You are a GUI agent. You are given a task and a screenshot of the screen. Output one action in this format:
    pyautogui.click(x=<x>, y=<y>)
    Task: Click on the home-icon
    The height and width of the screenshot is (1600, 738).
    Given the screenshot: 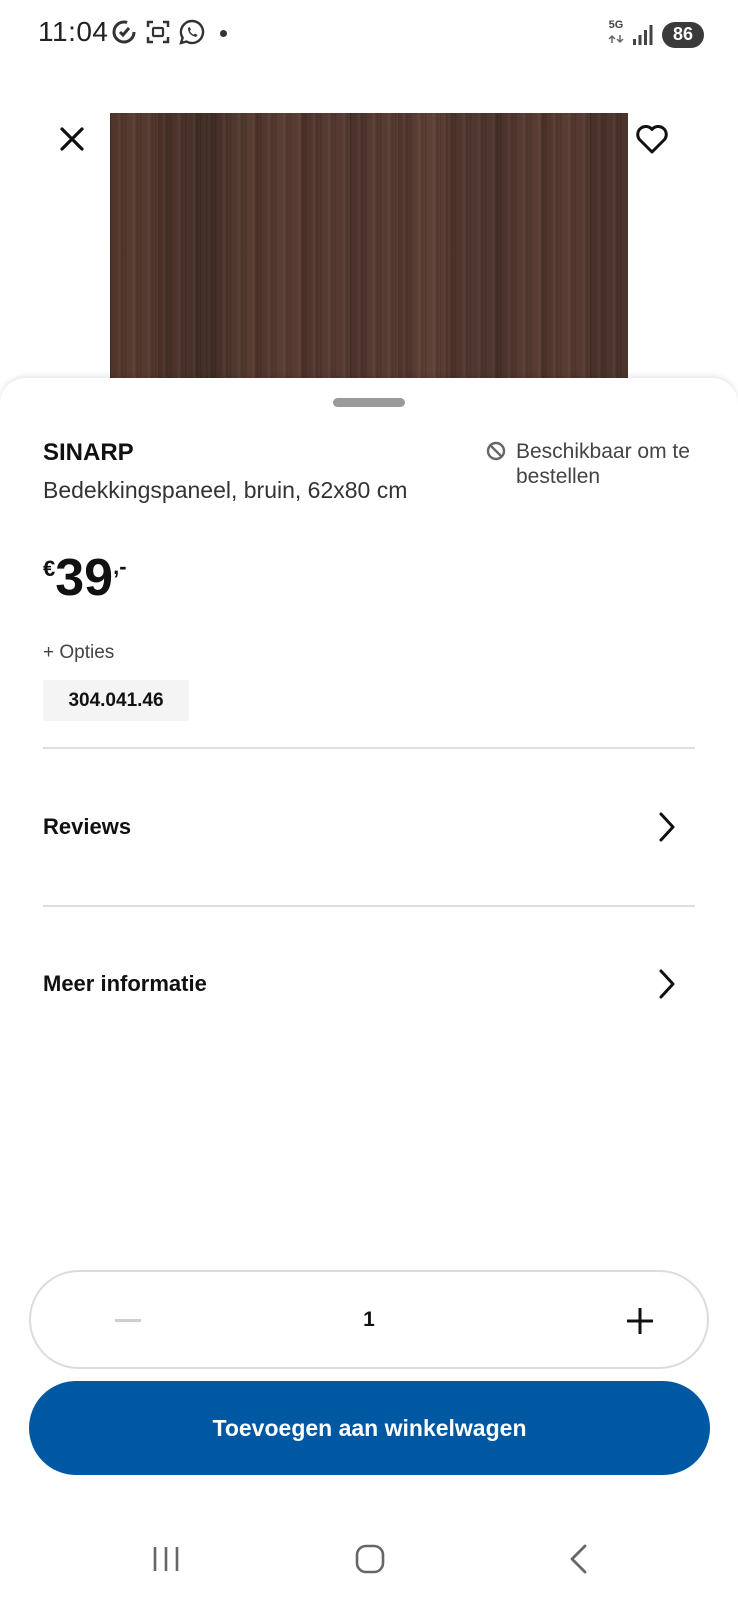 What is the action you would take?
    pyautogui.click(x=370, y=1559)
    